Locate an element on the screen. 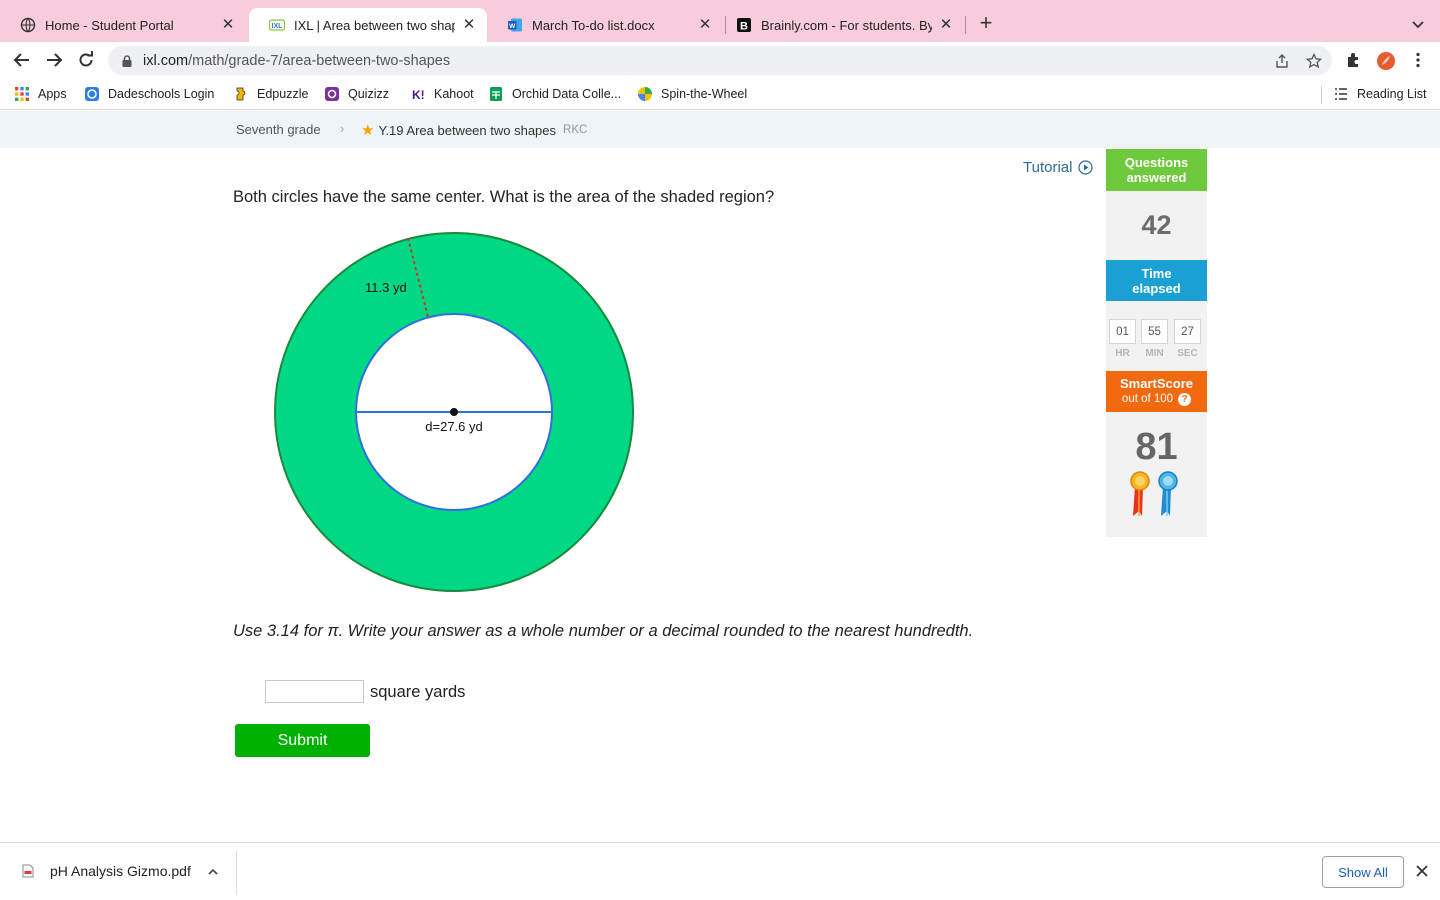  time-elapsed-header: Time elapsed is located at coordinates (1156, 280).